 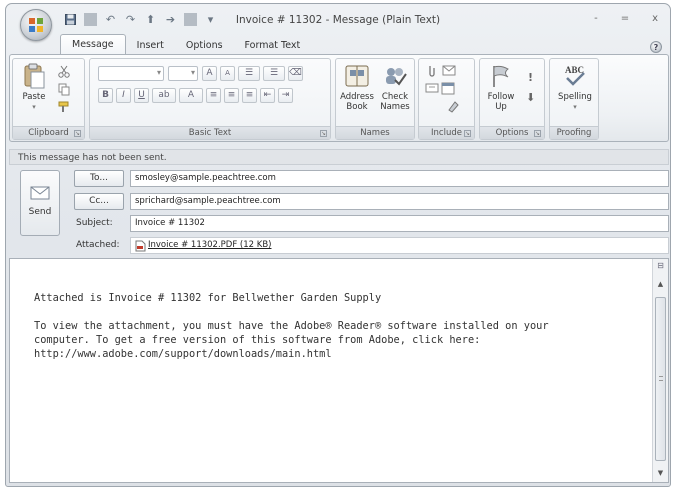 I want to click on scroll-down-button: ▼, so click(x=660, y=473).